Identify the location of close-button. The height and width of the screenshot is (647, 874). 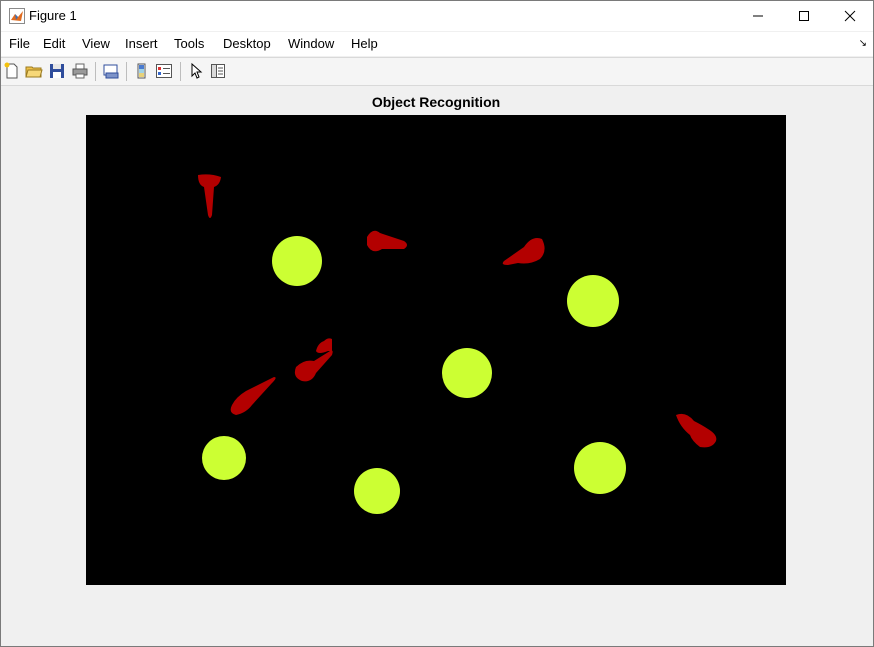
(850, 16).